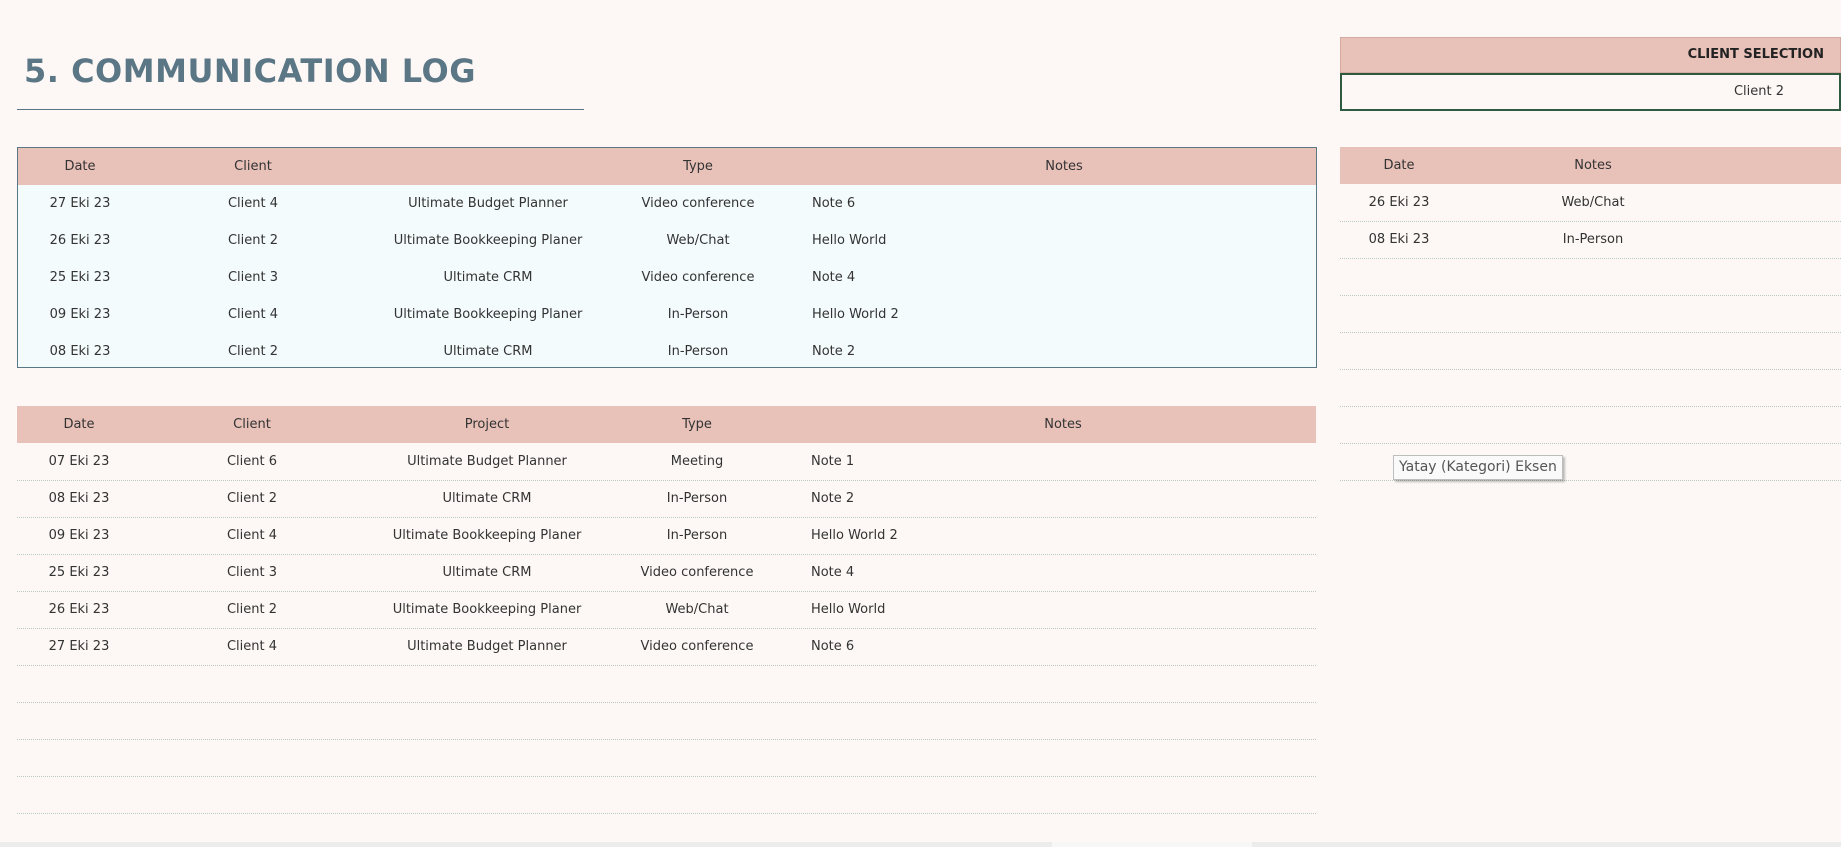  What do you see at coordinates (1590, 92) in the screenshot?
I see `client-selection-dropdown: Client 2` at bounding box center [1590, 92].